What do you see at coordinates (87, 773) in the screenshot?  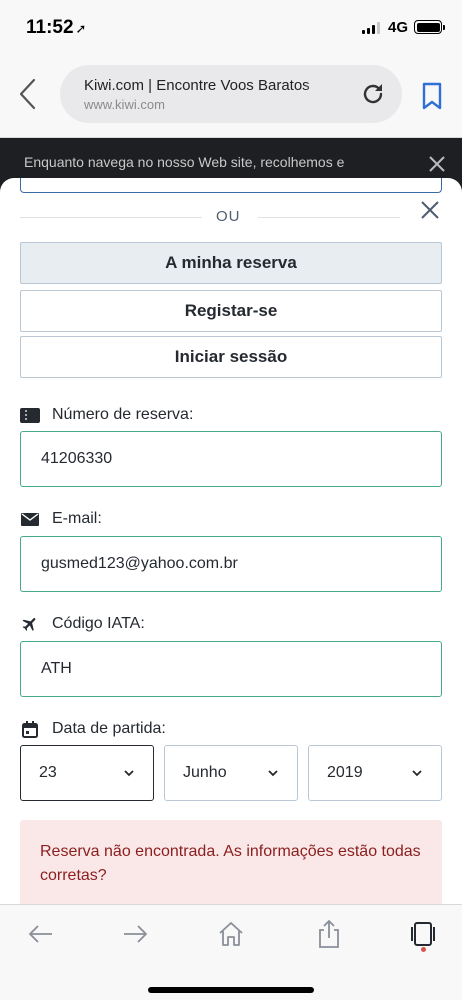 I see `day-select: 23` at bounding box center [87, 773].